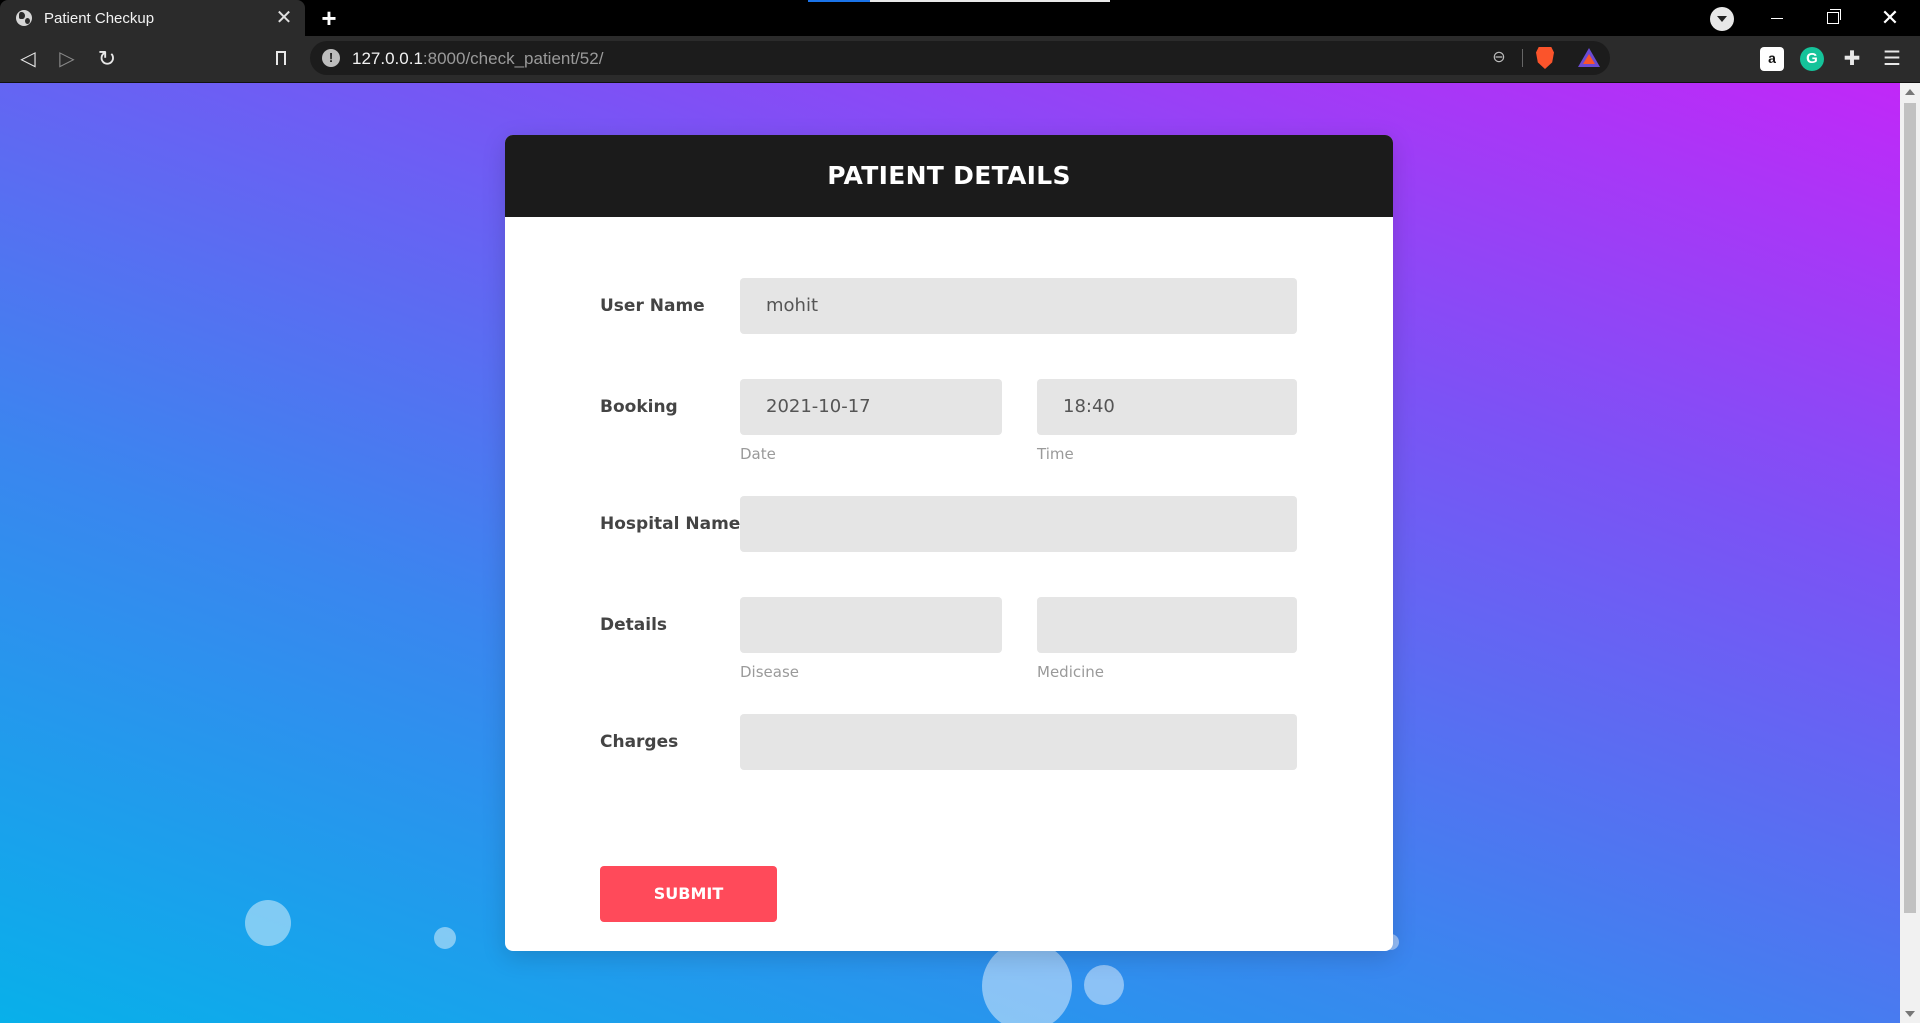  I want to click on page-scrollbar, so click(1910, 553).